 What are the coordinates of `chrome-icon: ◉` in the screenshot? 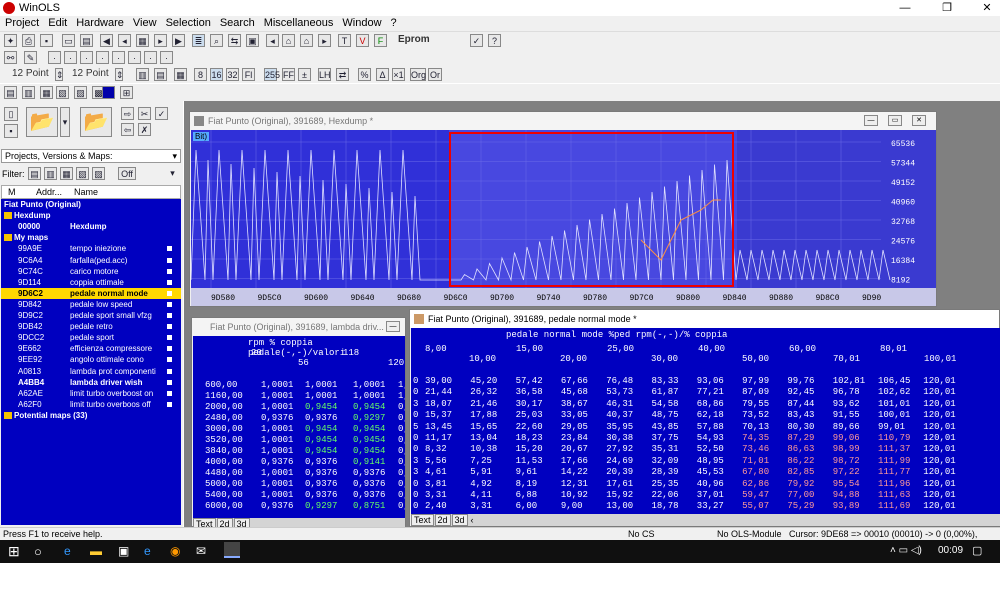 It's located at (175, 551).